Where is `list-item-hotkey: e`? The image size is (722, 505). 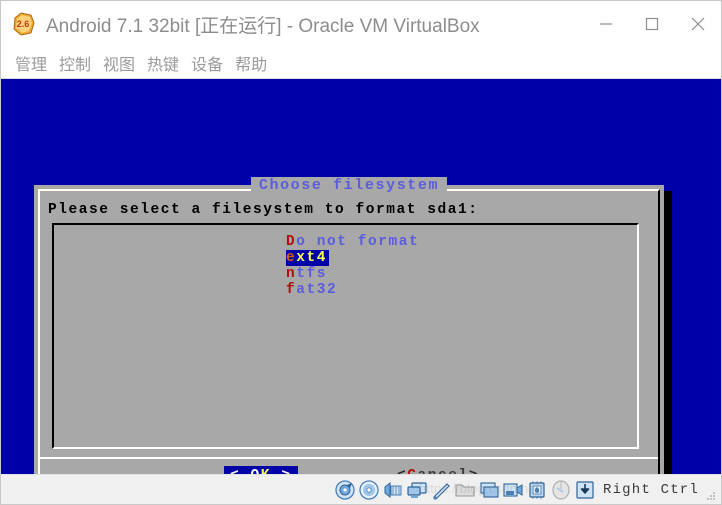 list-item-hotkey: e is located at coordinates (291, 258).